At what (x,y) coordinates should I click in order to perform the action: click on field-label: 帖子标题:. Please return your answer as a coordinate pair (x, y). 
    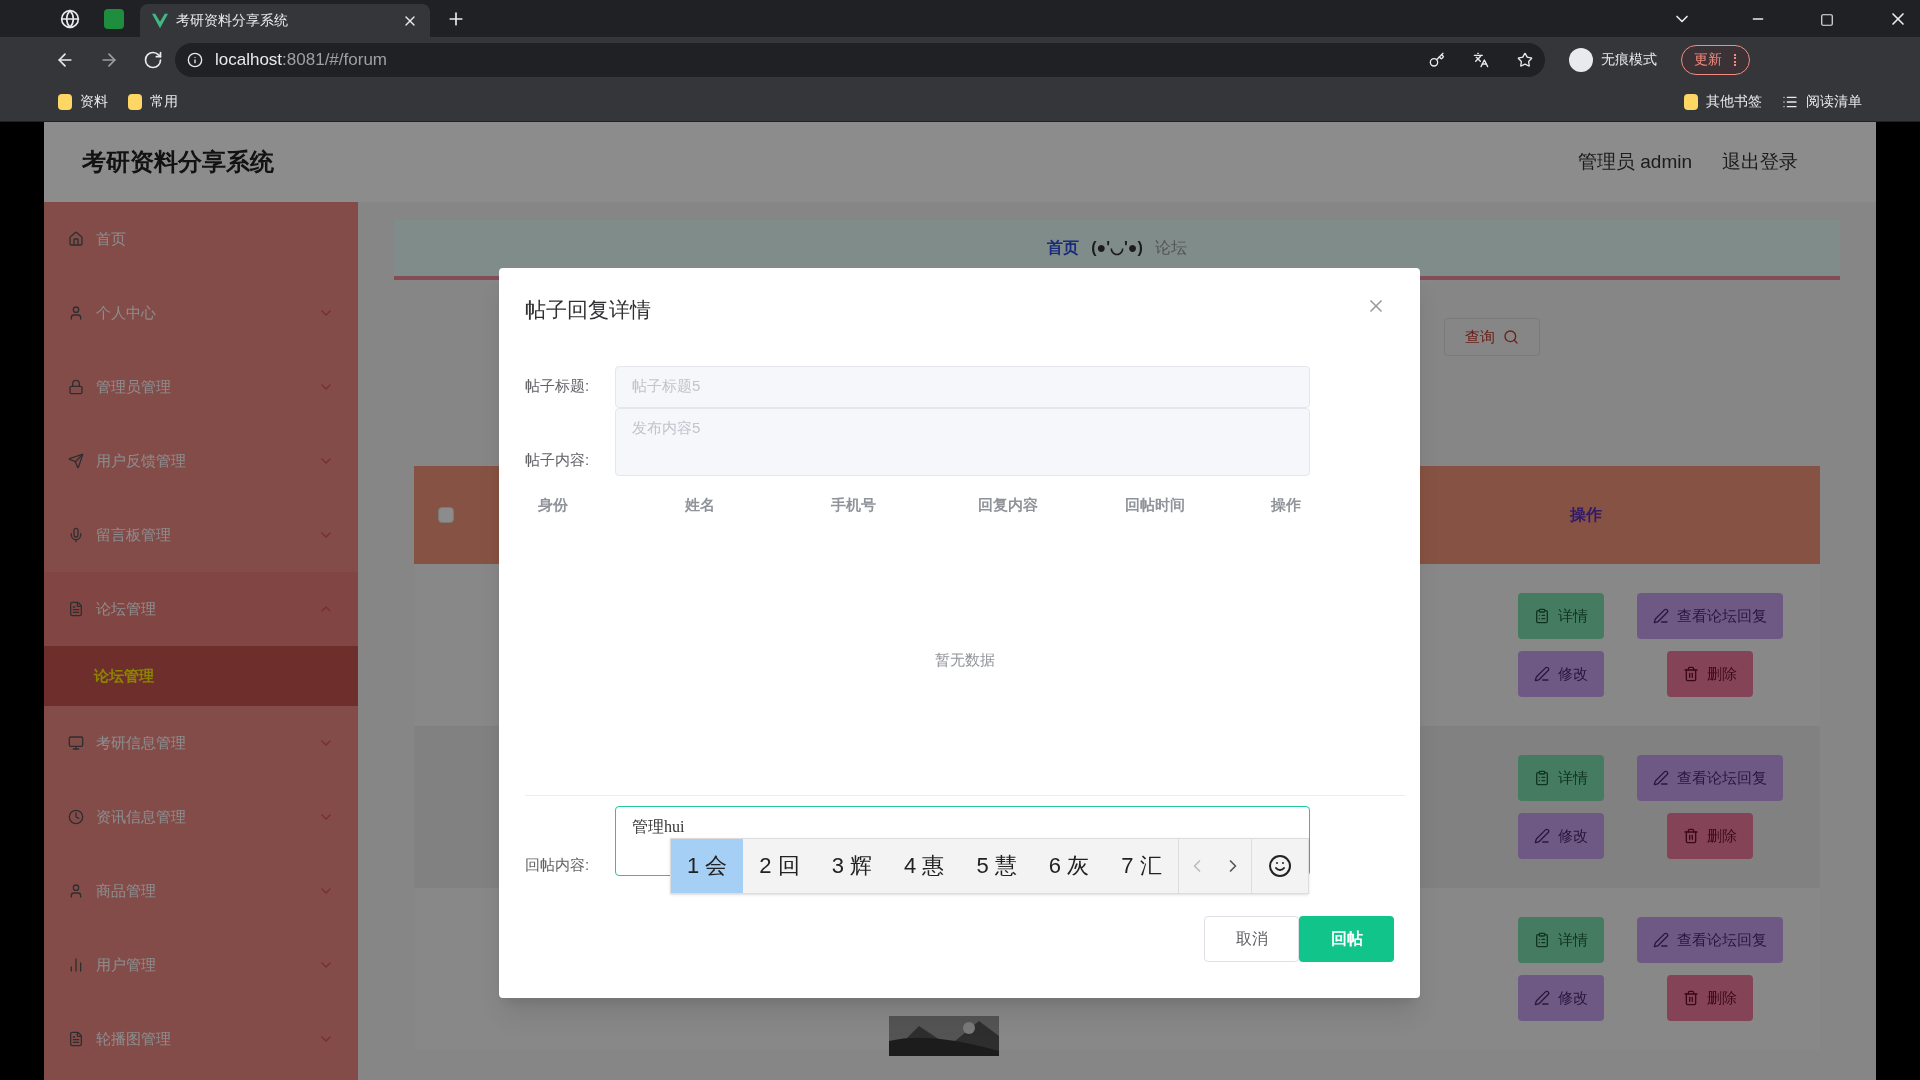
    Looking at the image, I should click on (558, 386).